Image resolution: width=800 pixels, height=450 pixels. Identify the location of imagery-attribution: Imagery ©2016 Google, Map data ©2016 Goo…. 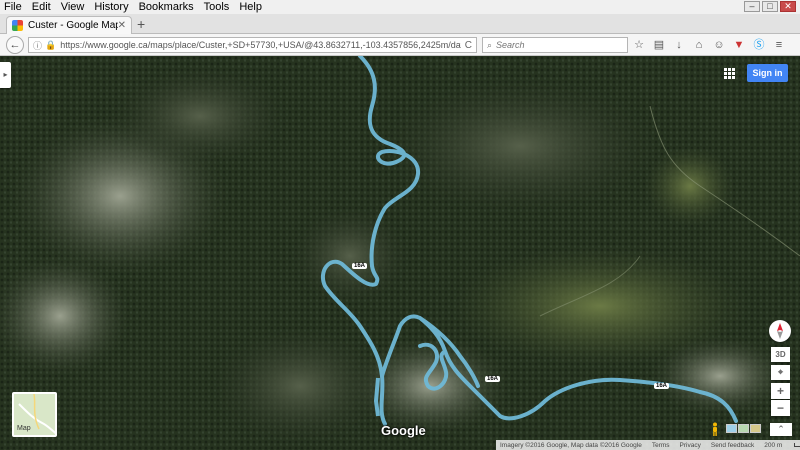
(571, 445).